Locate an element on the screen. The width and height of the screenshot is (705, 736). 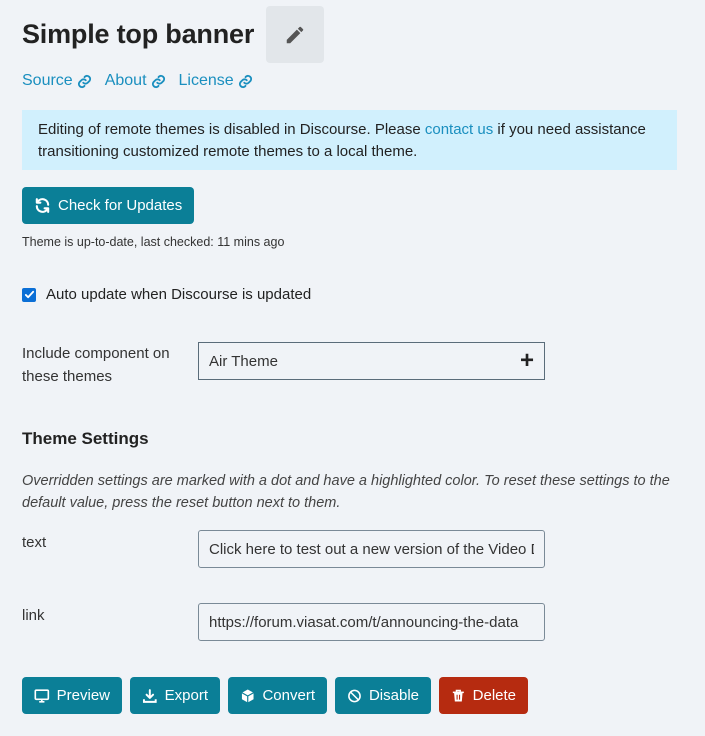
about-link: About is located at coordinates (135, 81).